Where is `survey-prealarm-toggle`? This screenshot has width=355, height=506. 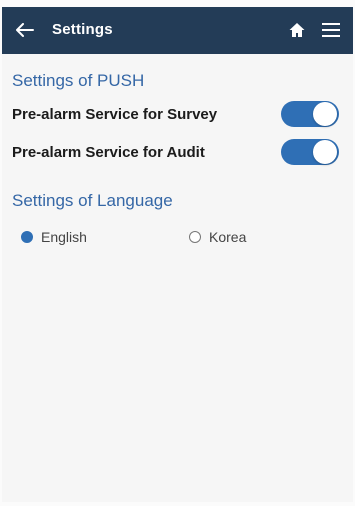 survey-prealarm-toggle is located at coordinates (310, 114).